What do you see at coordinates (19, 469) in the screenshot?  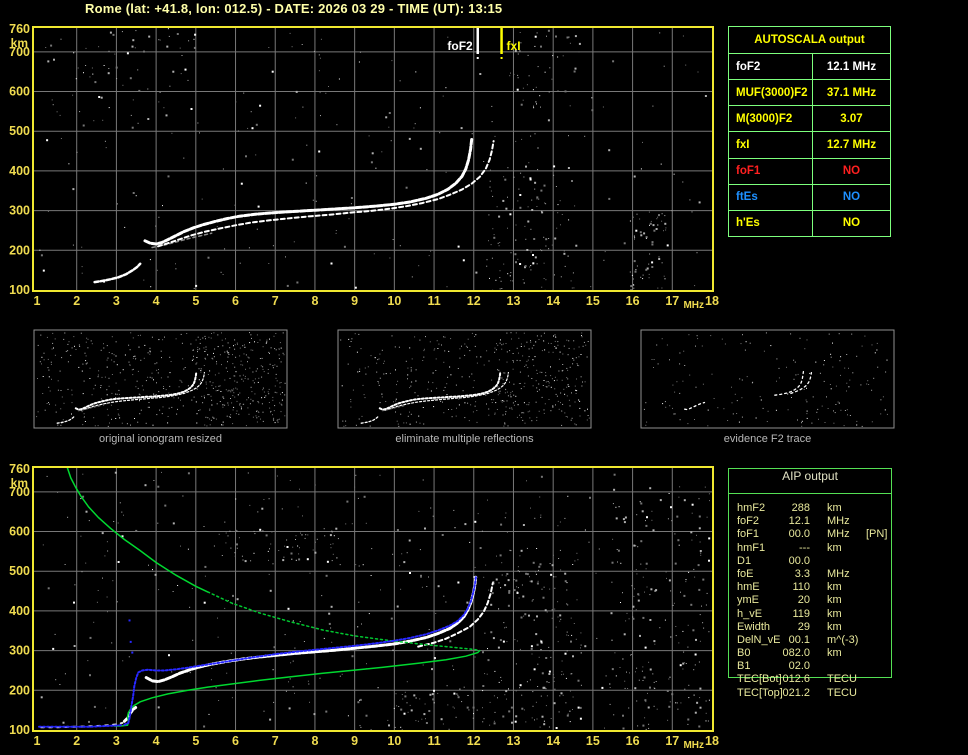 I see `y-tick-label: 760` at bounding box center [19, 469].